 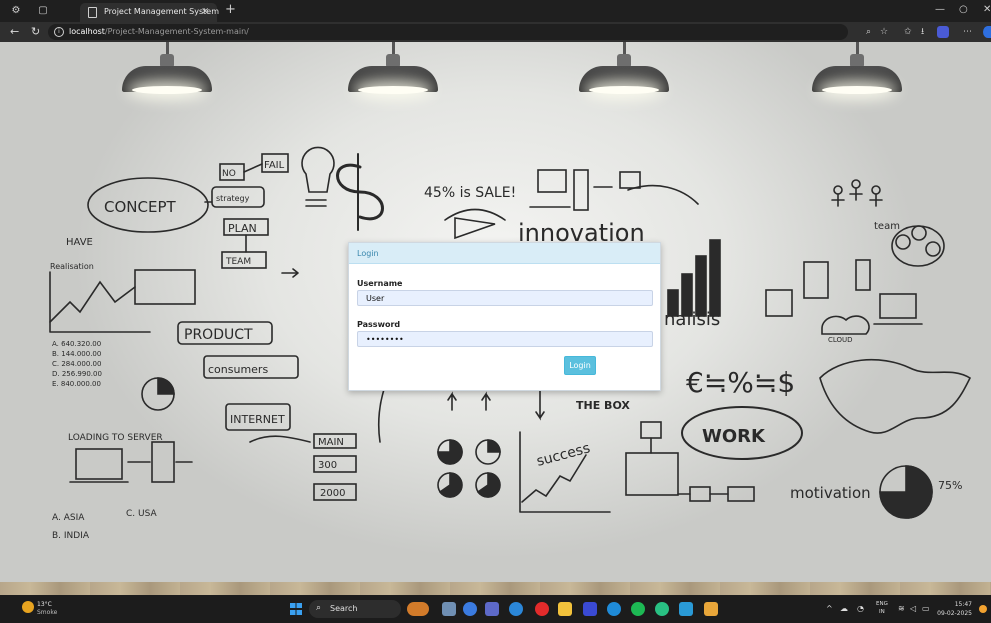 What do you see at coordinates (332, 493) in the screenshot?
I see `doodle-2000: 2000` at bounding box center [332, 493].